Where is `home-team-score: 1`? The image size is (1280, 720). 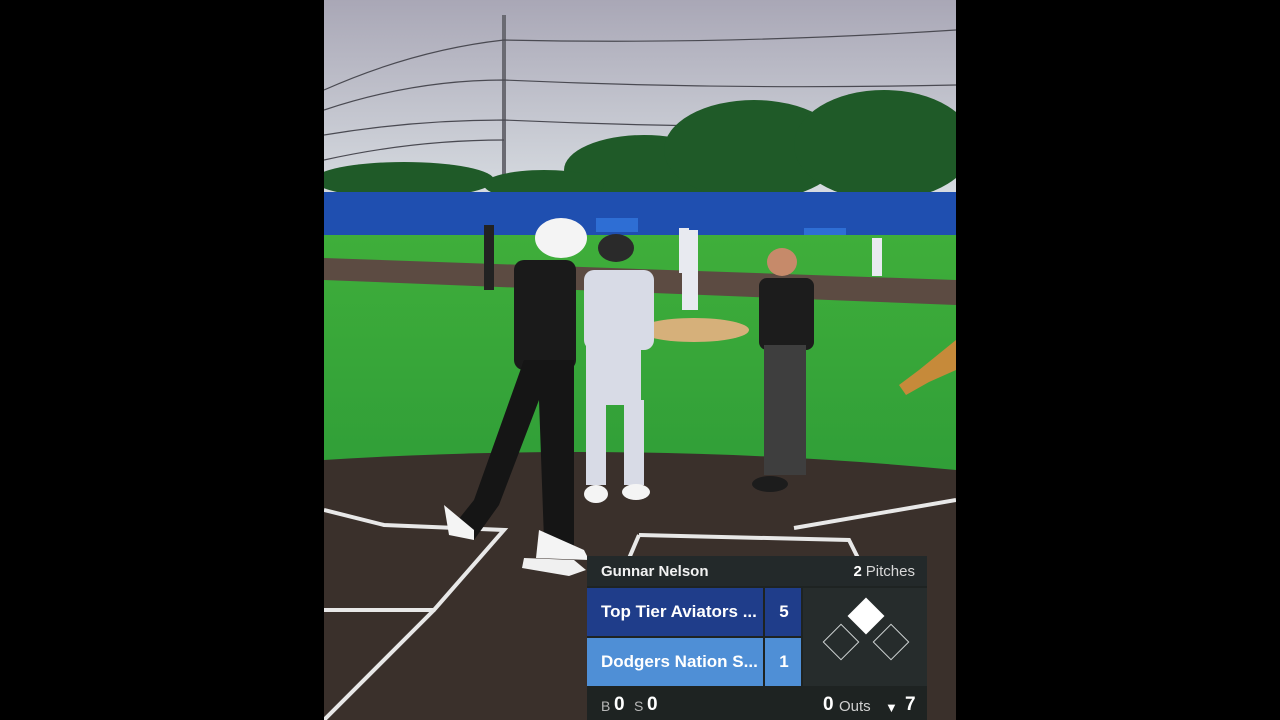 home-team-score: 1 is located at coordinates (783, 662).